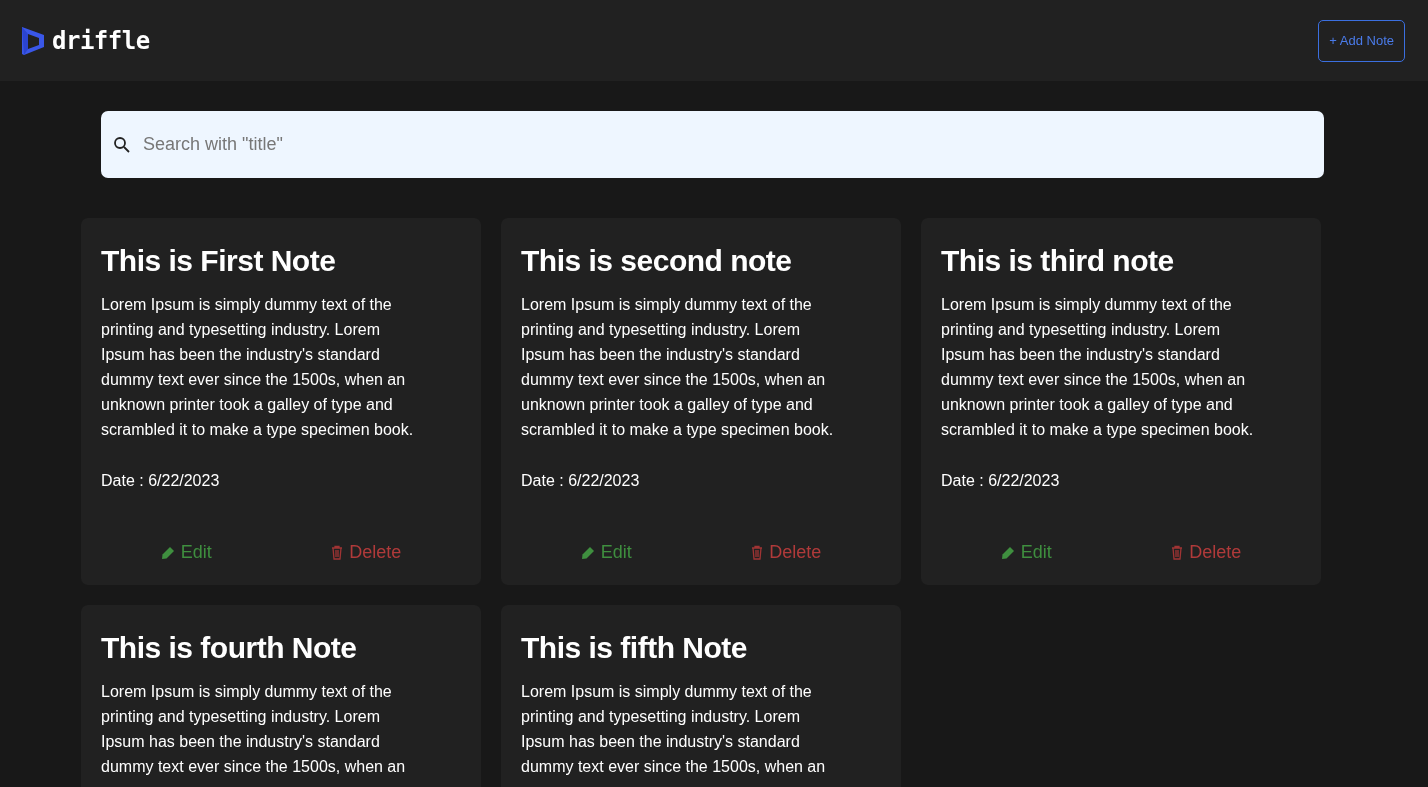  I want to click on logo-icon, so click(33, 40).